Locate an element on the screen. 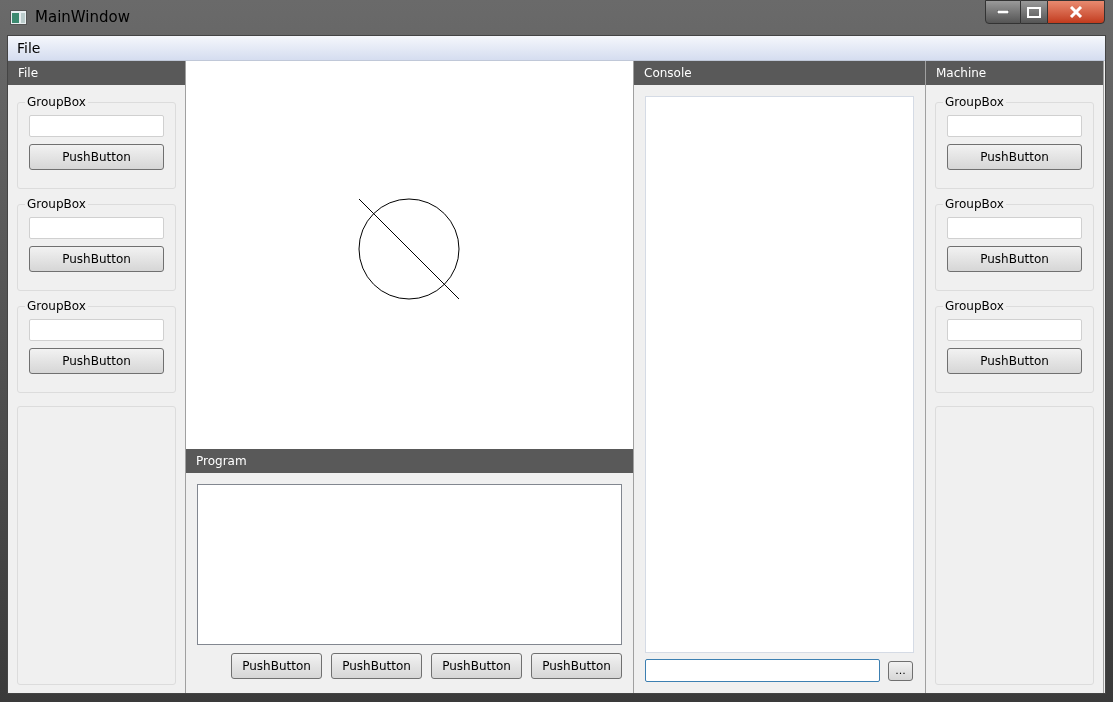 This screenshot has height=702, width=1113. minimize-icon is located at coordinates (1003, 12).